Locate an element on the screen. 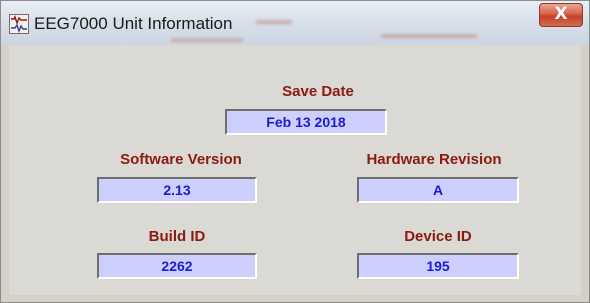  build-id-label: Build ID is located at coordinates (177, 236).